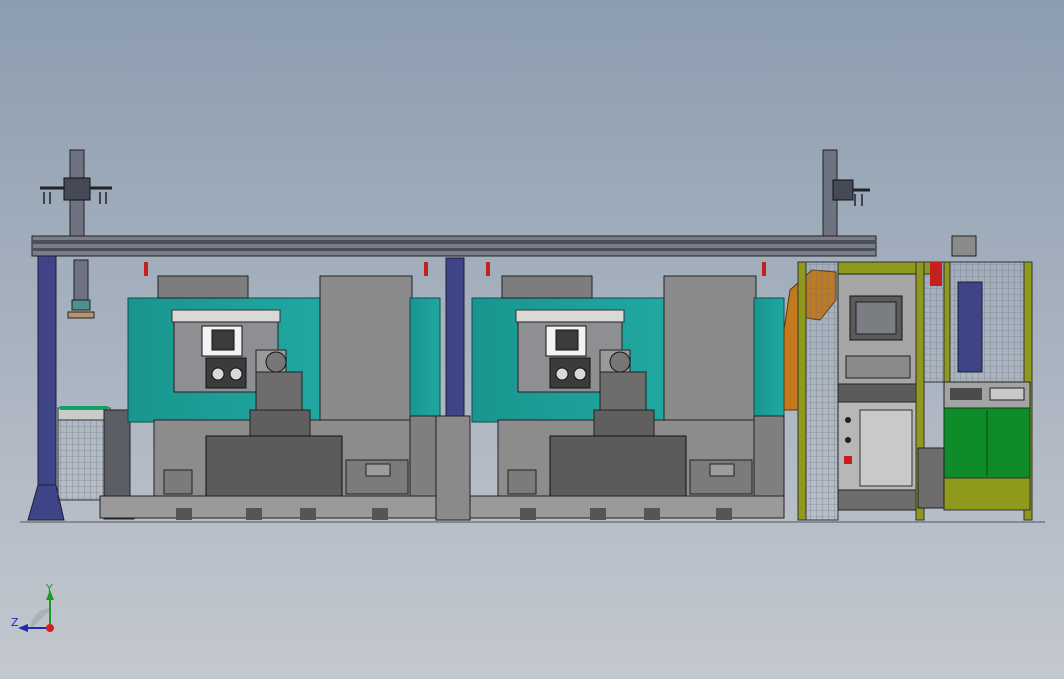 Image resolution: width=1064 pixels, height=679 pixels. What do you see at coordinates (274, 466) in the screenshot?
I see `lathe-chip-conveyor` at bounding box center [274, 466].